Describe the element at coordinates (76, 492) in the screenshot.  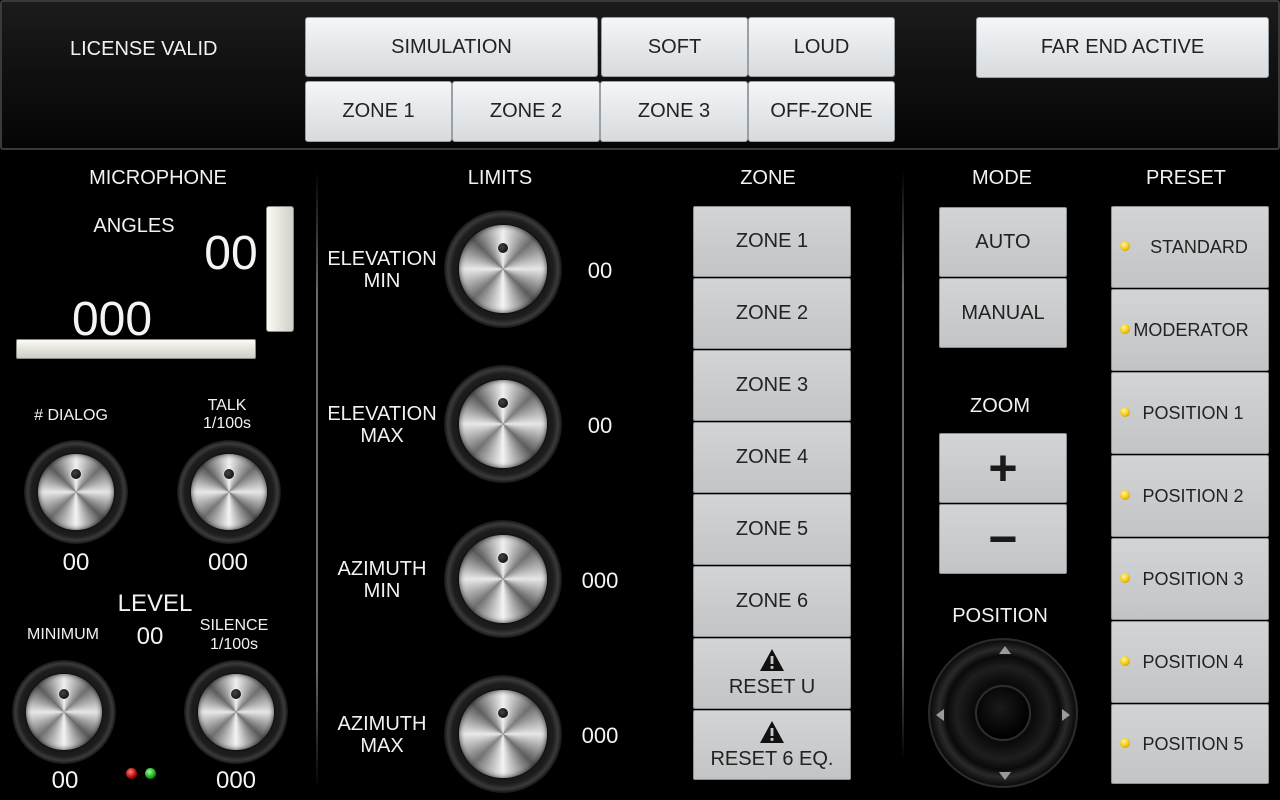
I see `dialog-knob` at that location.